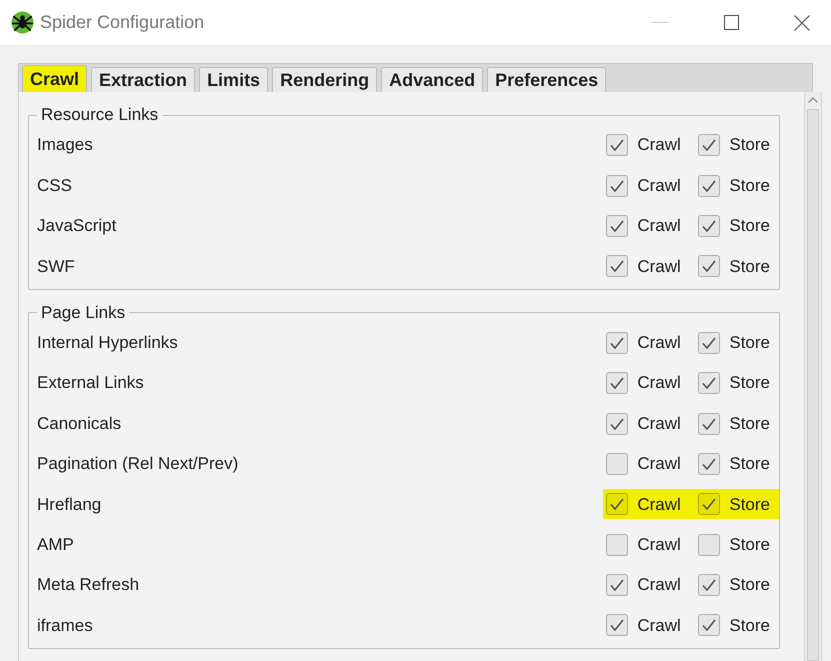  What do you see at coordinates (91, 383) in the screenshot?
I see `setting-label: External Links` at bounding box center [91, 383].